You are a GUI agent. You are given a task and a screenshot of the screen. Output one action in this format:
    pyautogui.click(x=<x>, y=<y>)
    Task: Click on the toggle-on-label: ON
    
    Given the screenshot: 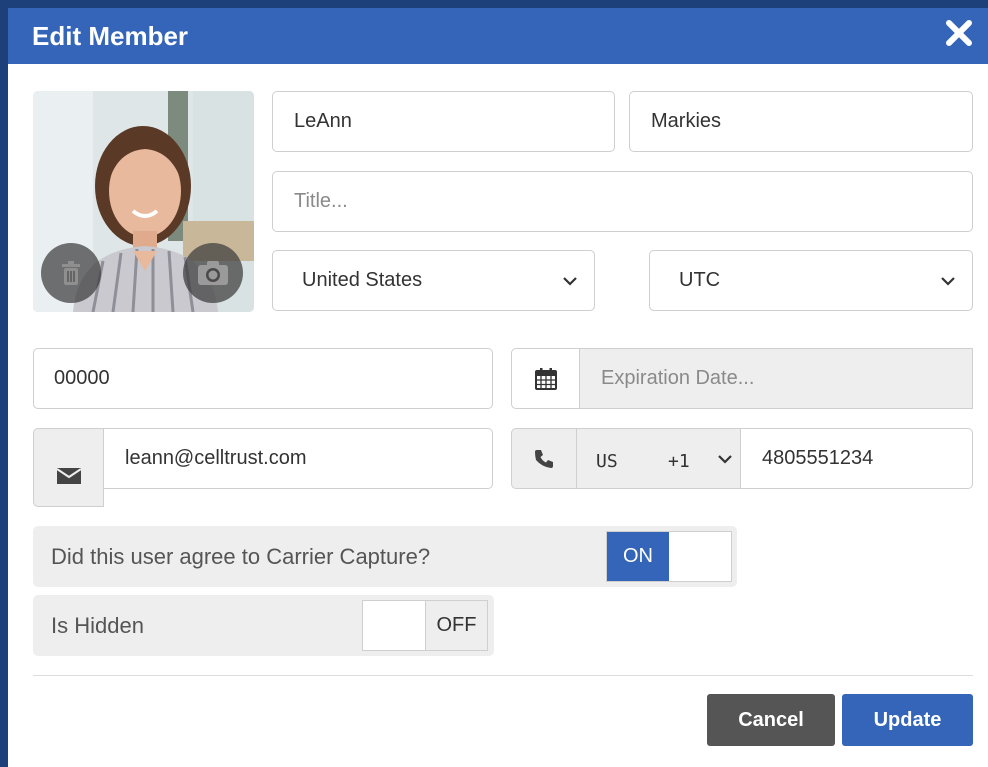 What is the action you would take?
    pyautogui.click(x=638, y=556)
    